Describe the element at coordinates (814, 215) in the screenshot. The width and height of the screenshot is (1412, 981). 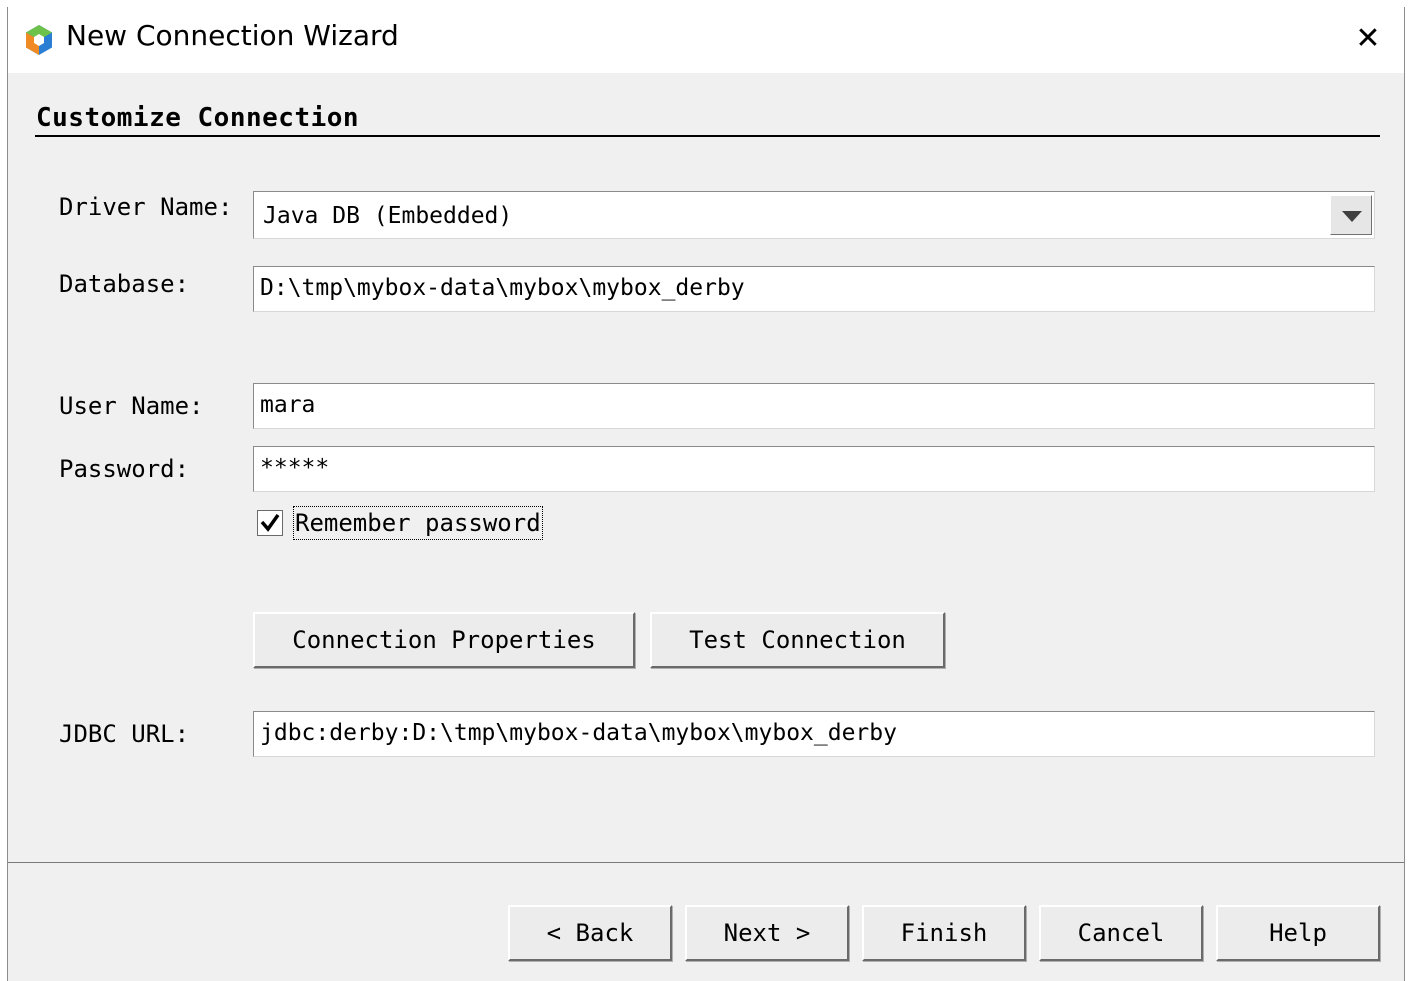
I see `driver-name-dropdown: Java DB (Embedded)` at that location.